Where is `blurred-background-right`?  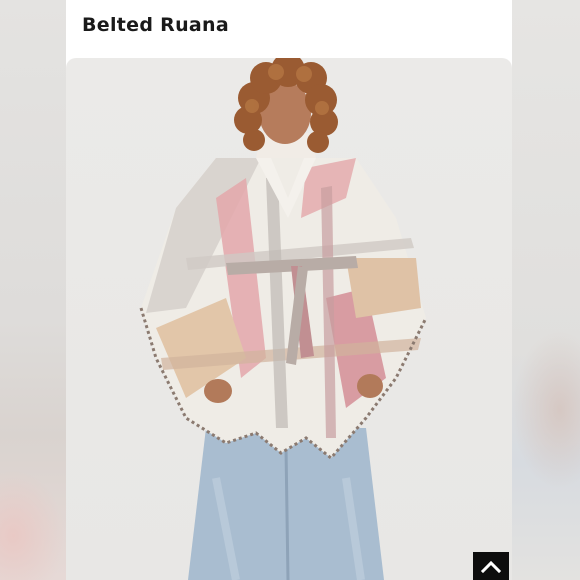 blurred-background-right is located at coordinates (546, 290).